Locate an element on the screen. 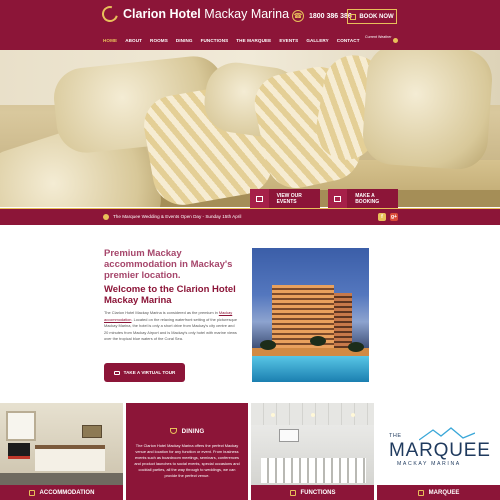 The height and width of the screenshot is (500, 500). nav-home: HOME is located at coordinates (110, 40).